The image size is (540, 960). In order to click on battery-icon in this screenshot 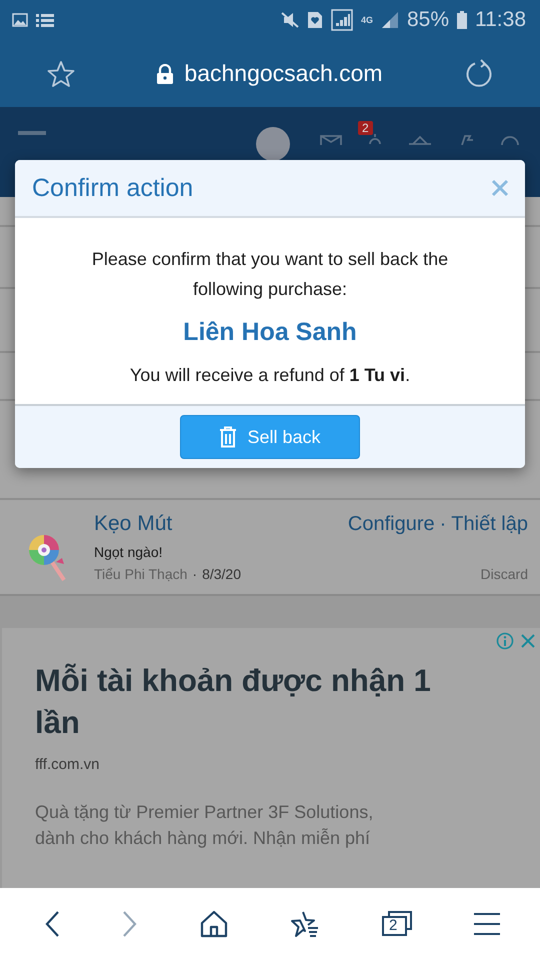, I will do `click(462, 20)`.